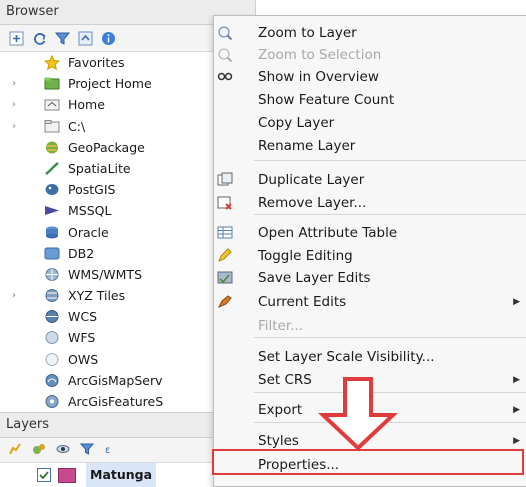 The image size is (526, 487). What do you see at coordinates (52, 295) in the screenshot?
I see `xyz-tiles-icon` at bounding box center [52, 295].